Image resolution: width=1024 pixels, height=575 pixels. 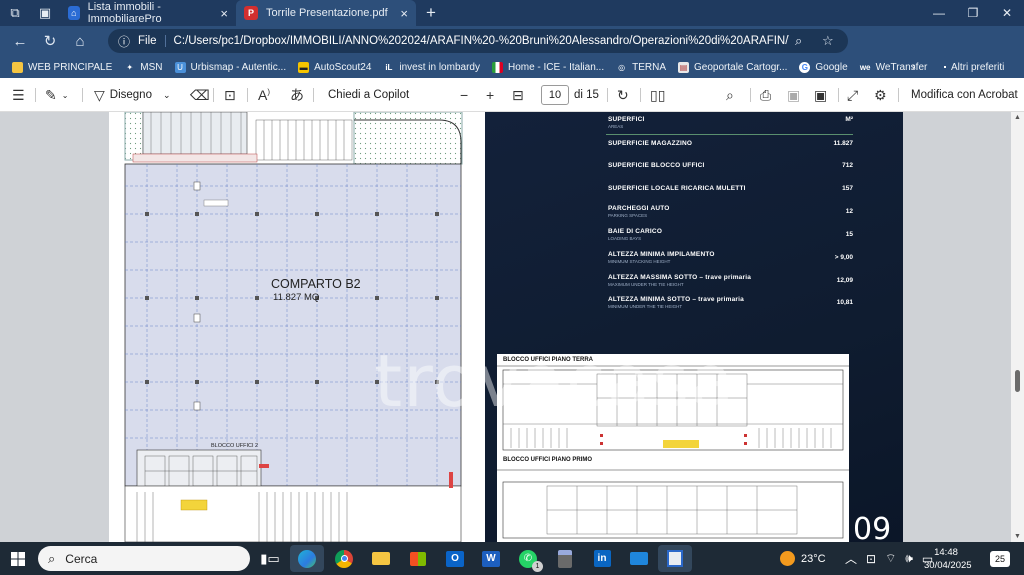 I want to click on ask-copilot-button: Chiedi a Copilot, so click(x=368, y=95).